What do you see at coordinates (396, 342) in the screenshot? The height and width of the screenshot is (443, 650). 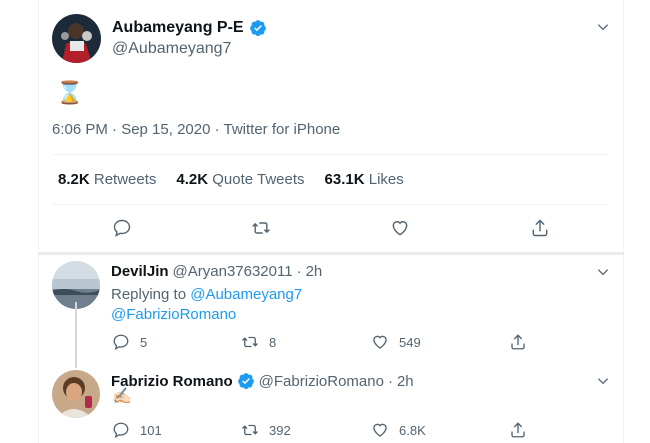 I see `like-button: 549` at bounding box center [396, 342].